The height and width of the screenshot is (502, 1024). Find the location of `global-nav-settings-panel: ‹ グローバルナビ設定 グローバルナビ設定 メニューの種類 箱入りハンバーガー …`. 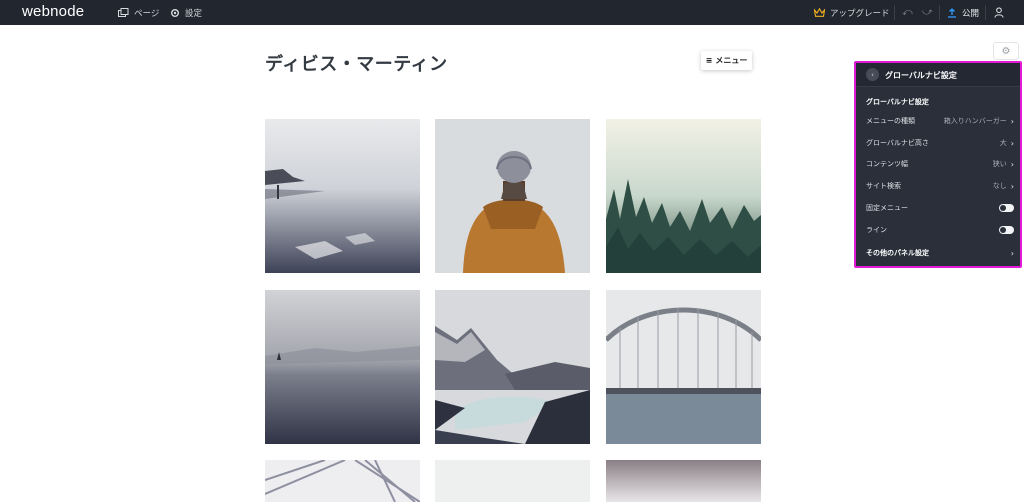

global-nav-settings-panel: ‹ グローバルナビ設定 グローバルナビ設定 メニューの種類 箱入りハンバーガー … is located at coordinates (938, 164).